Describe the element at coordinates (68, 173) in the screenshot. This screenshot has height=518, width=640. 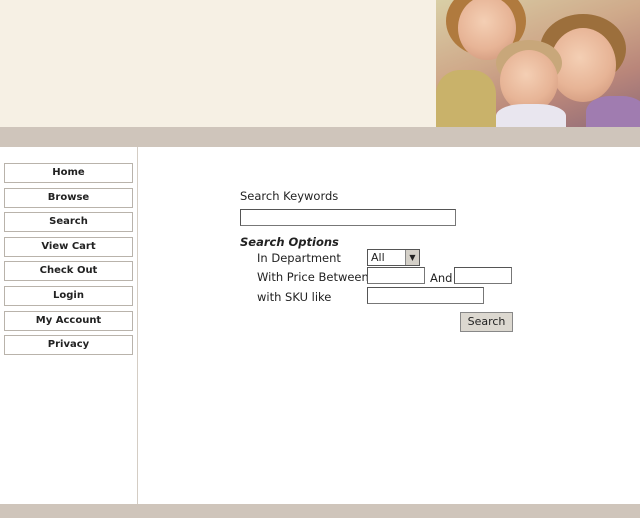
I see `nav-home: Home` at that location.